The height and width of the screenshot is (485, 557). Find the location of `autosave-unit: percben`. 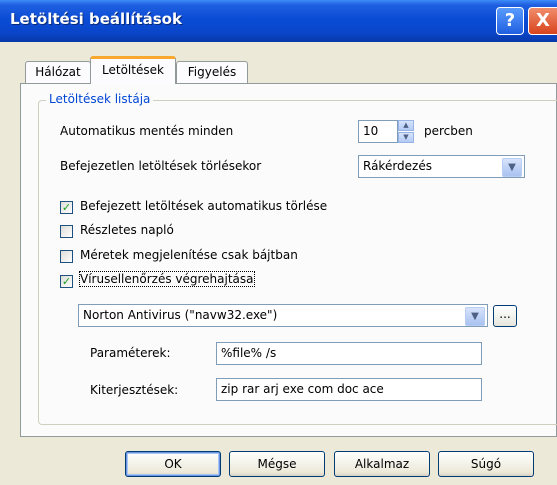

autosave-unit: percben is located at coordinates (448, 131).